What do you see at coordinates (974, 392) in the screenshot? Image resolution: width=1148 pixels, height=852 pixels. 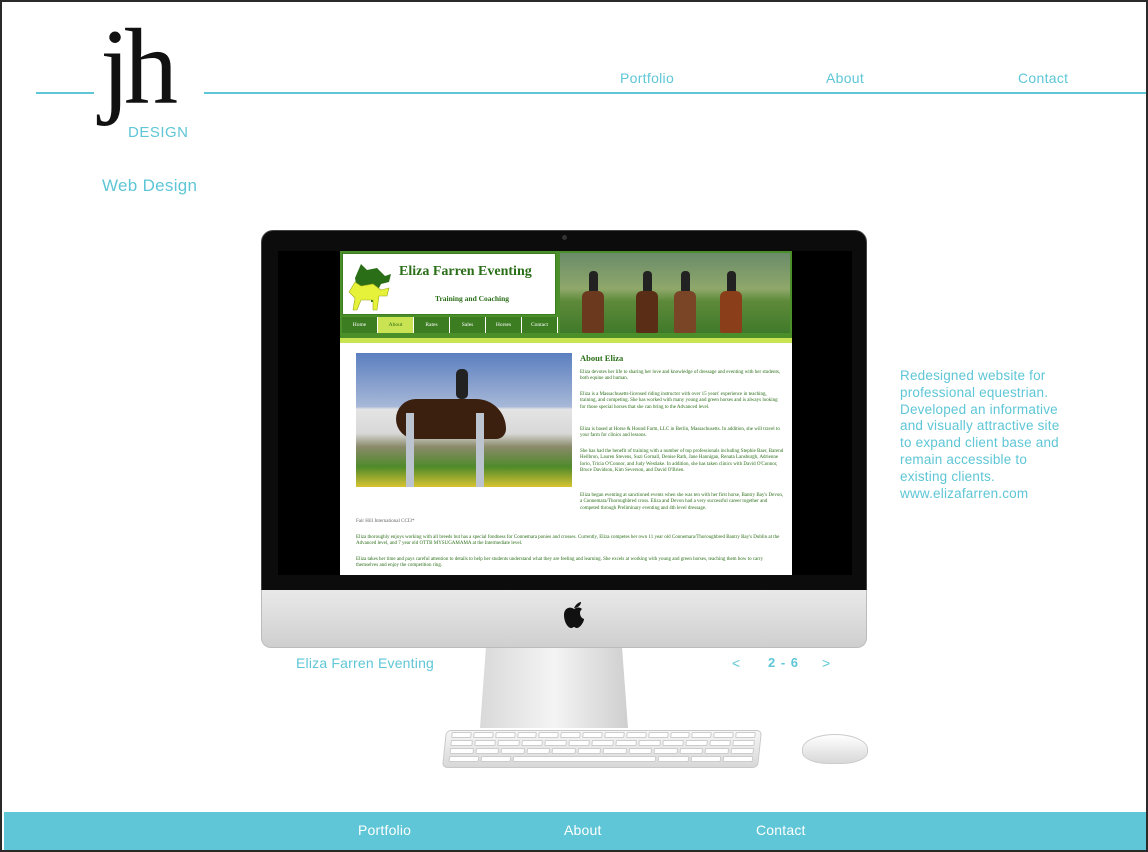 I see `description-line: professional equestrian.` at bounding box center [974, 392].